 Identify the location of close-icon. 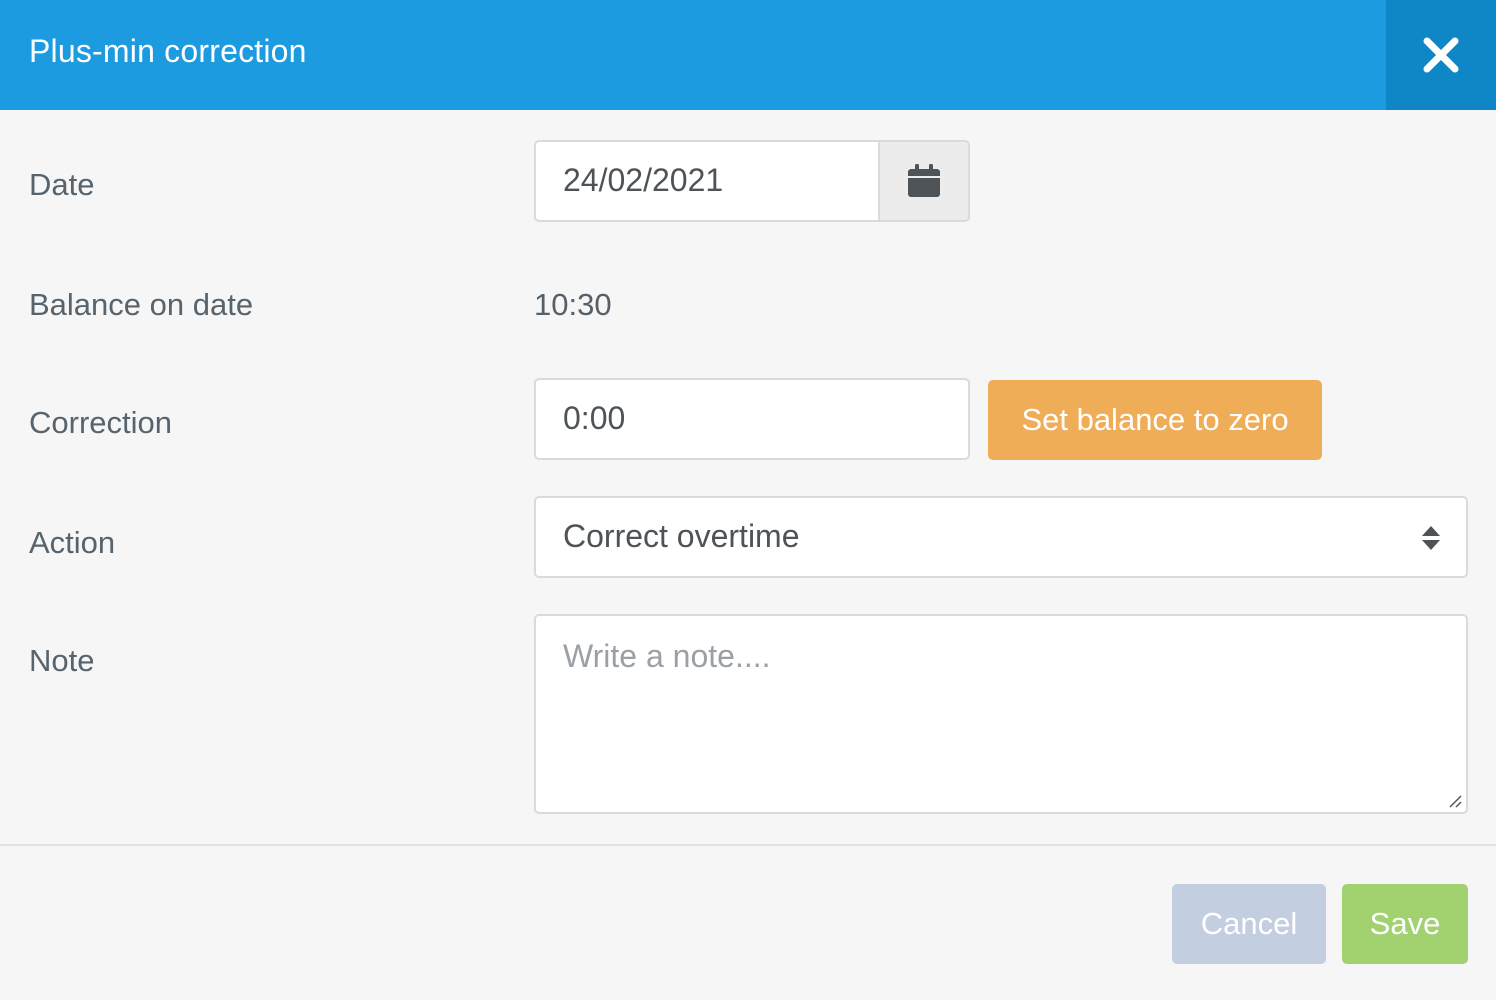
(1441, 55).